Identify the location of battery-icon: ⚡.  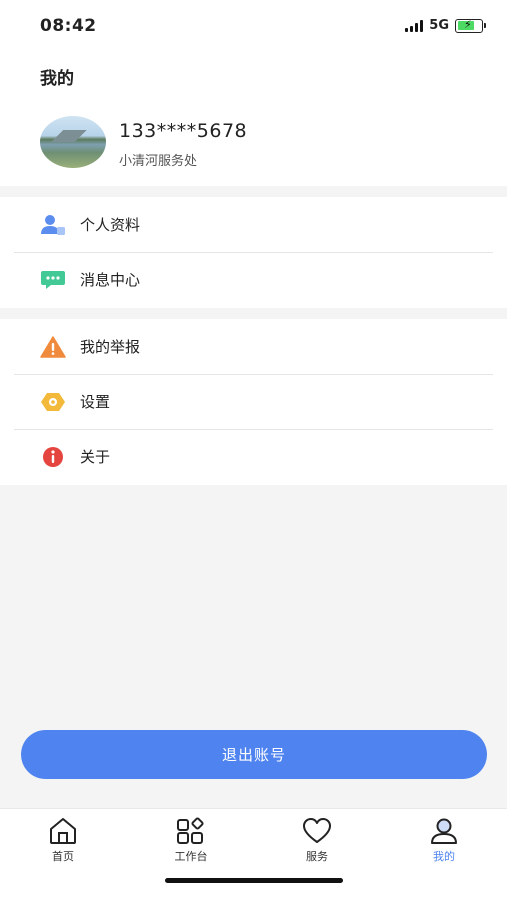
(470, 25).